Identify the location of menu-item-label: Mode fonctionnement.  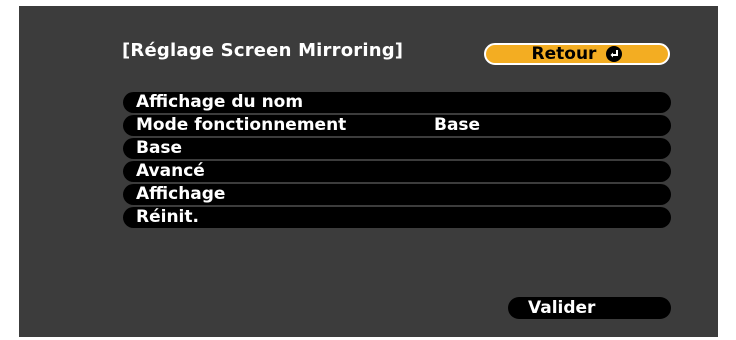
(241, 125).